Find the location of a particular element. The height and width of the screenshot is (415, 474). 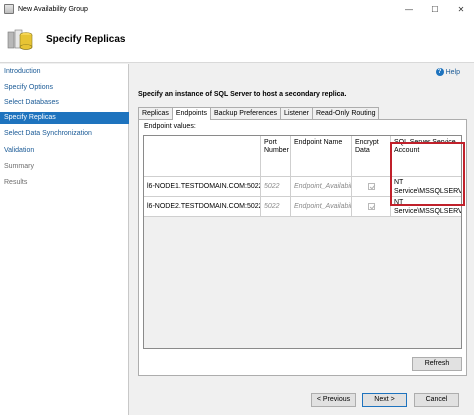

sidebar-item-select-data-synchronization: Select Data Synchronization is located at coordinates (64, 134).